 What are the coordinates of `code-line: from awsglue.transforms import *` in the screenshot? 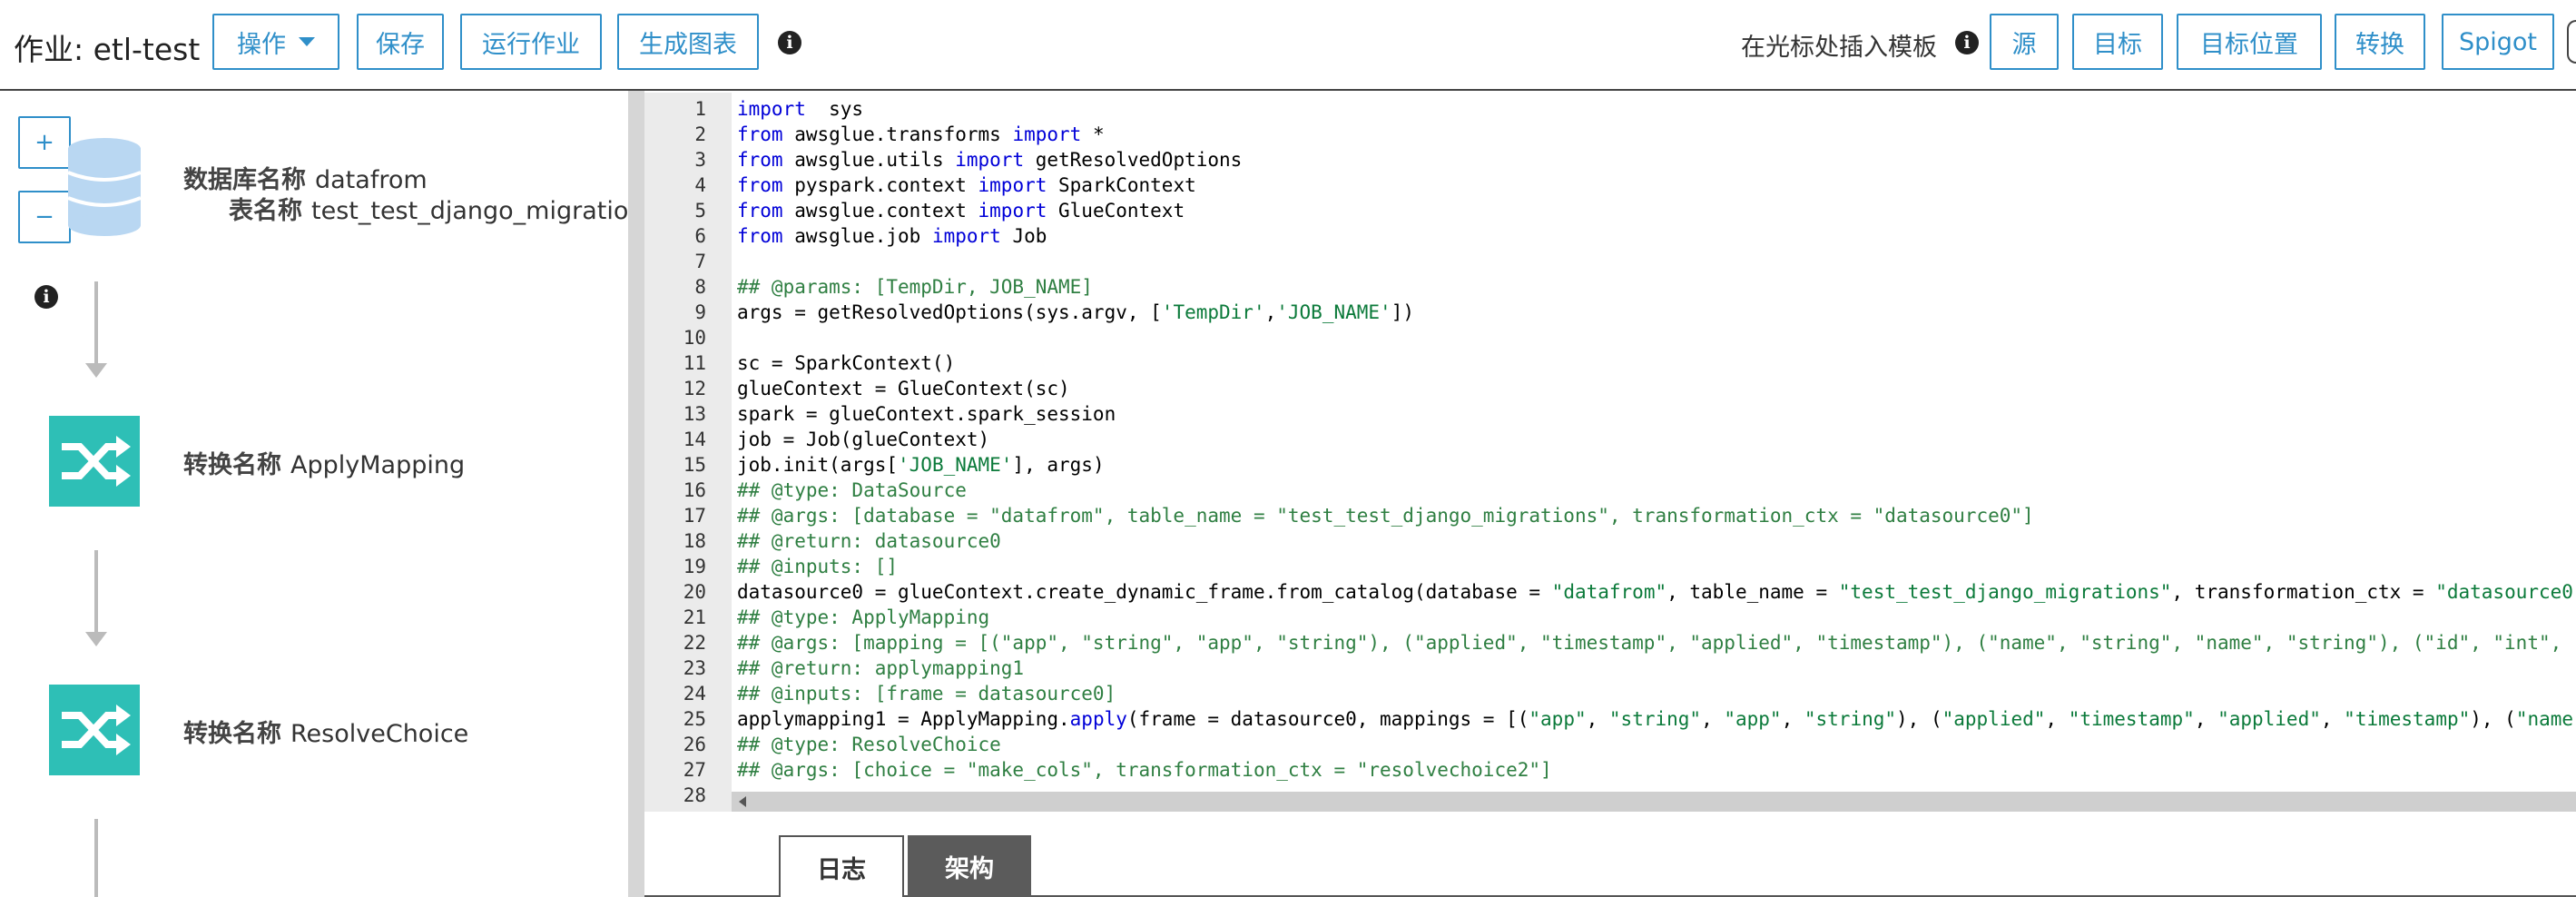 It's located at (921, 134).